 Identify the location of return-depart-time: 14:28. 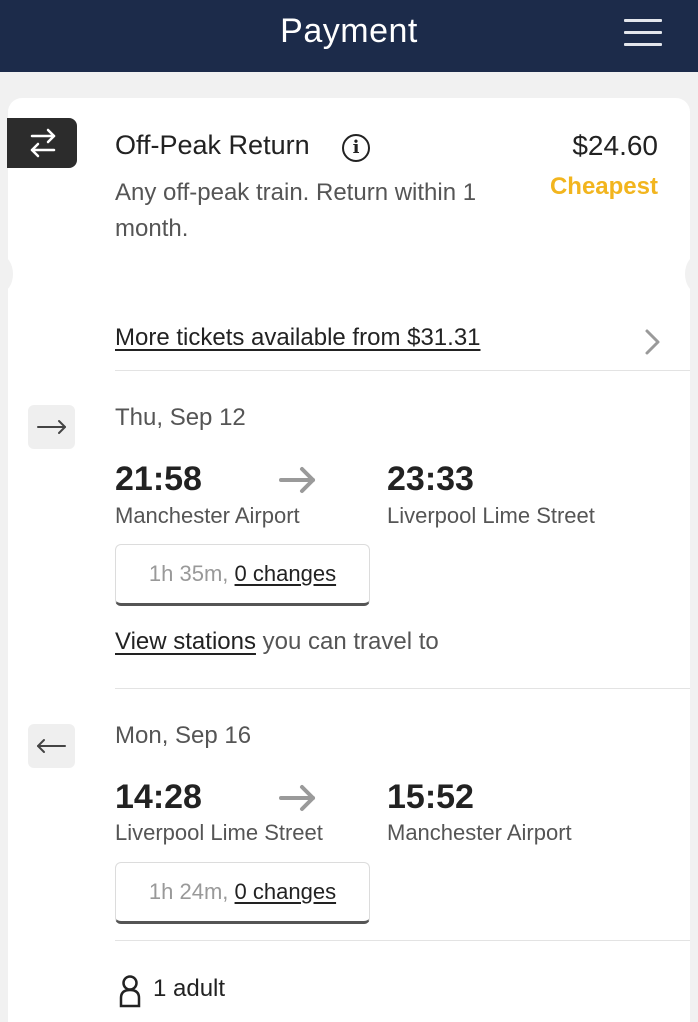
(158, 797).